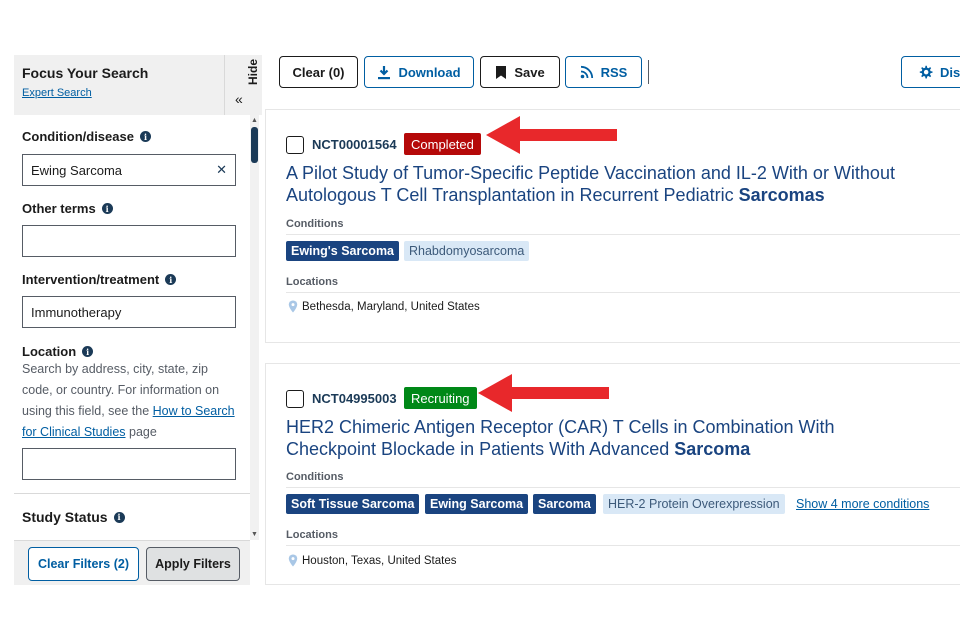  I want to click on location-help-post: page, so click(141, 432).